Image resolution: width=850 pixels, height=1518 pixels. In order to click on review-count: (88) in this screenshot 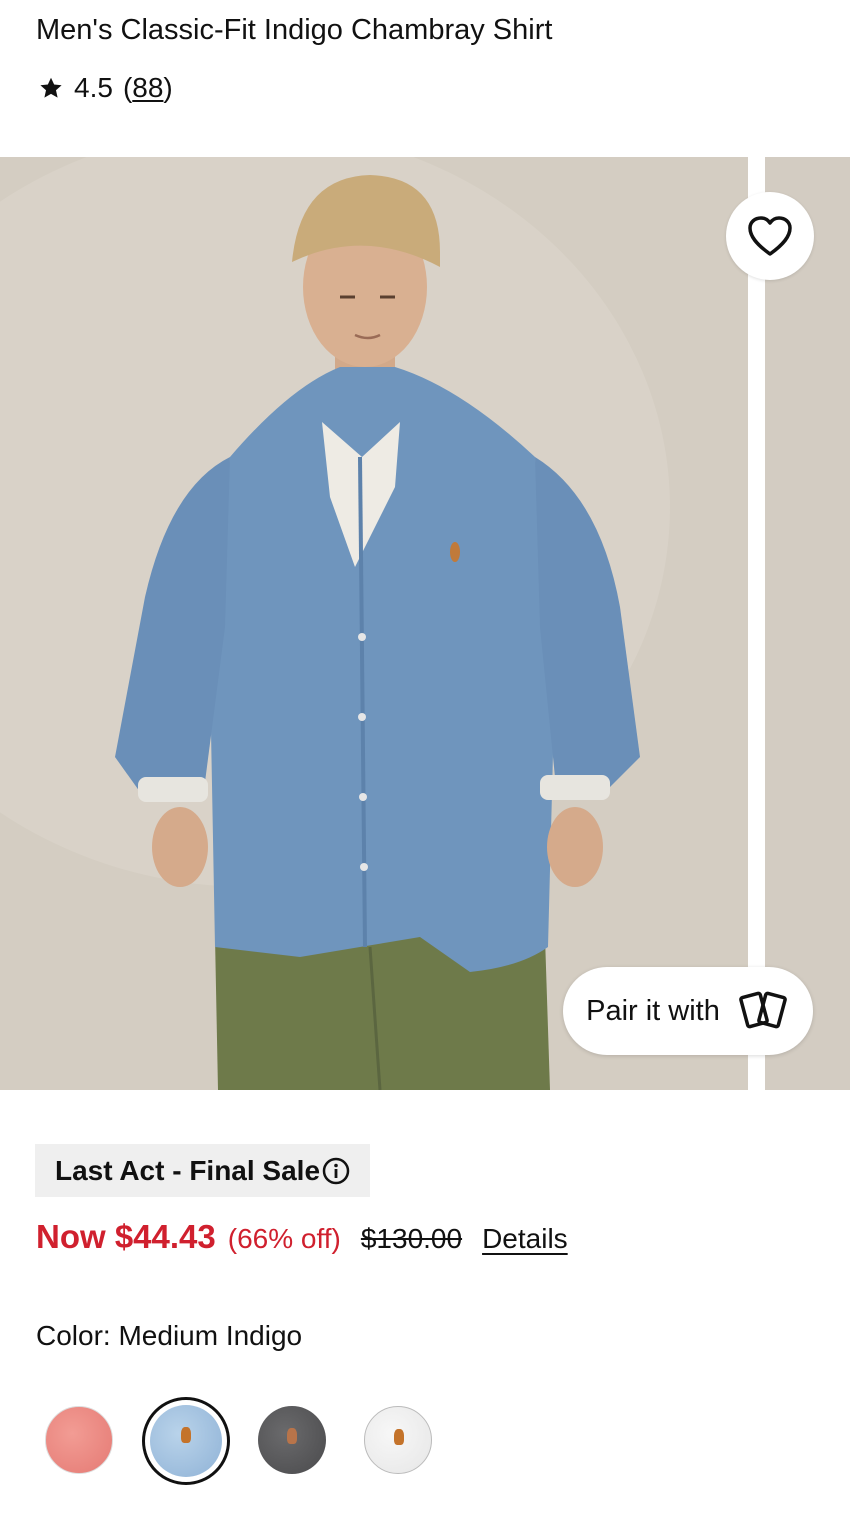, I will do `click(148, 88)`.